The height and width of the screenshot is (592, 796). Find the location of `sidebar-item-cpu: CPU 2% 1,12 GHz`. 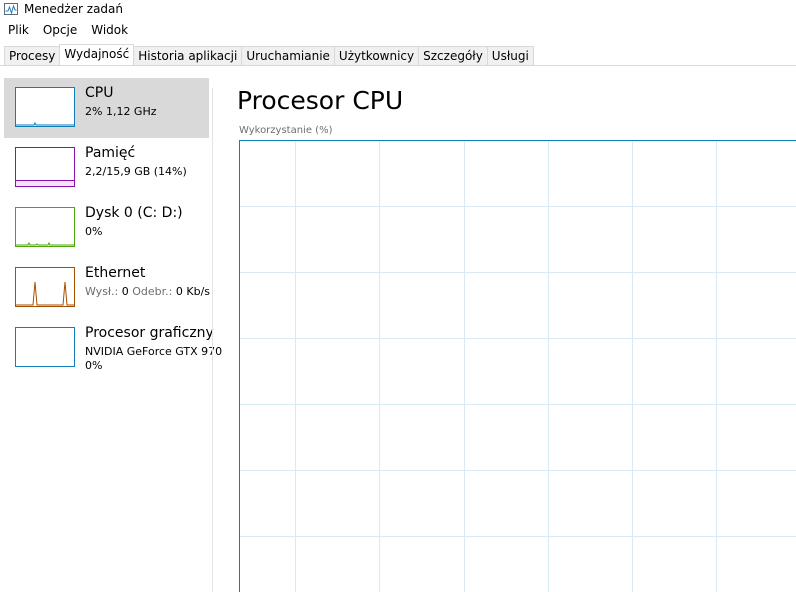

sidebar-item-cpu: CPU 2% 1,12 GHz is located at coordinates (106, 108).